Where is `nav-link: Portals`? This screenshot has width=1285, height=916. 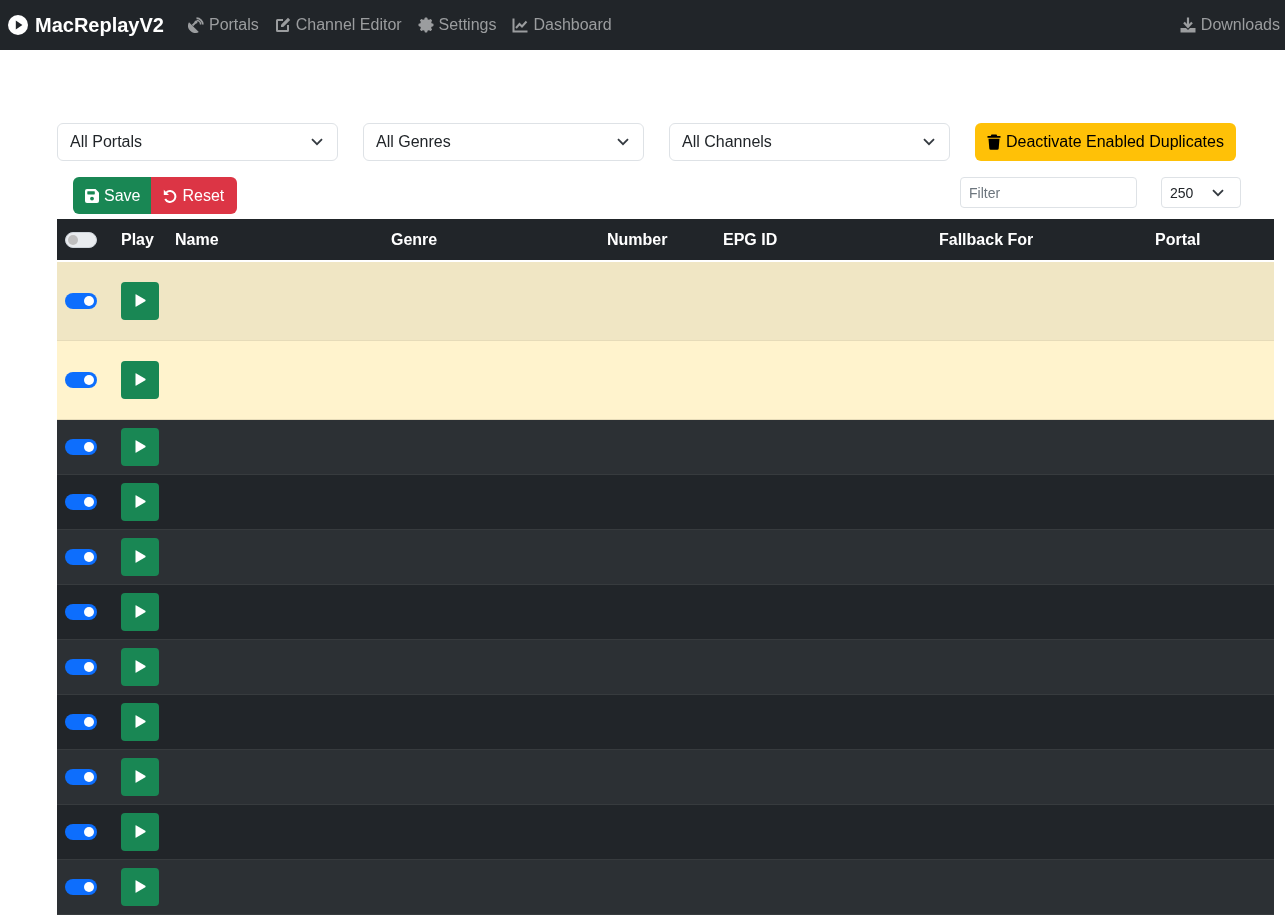 nav-link: Portals is located at coordinates (223, 25).